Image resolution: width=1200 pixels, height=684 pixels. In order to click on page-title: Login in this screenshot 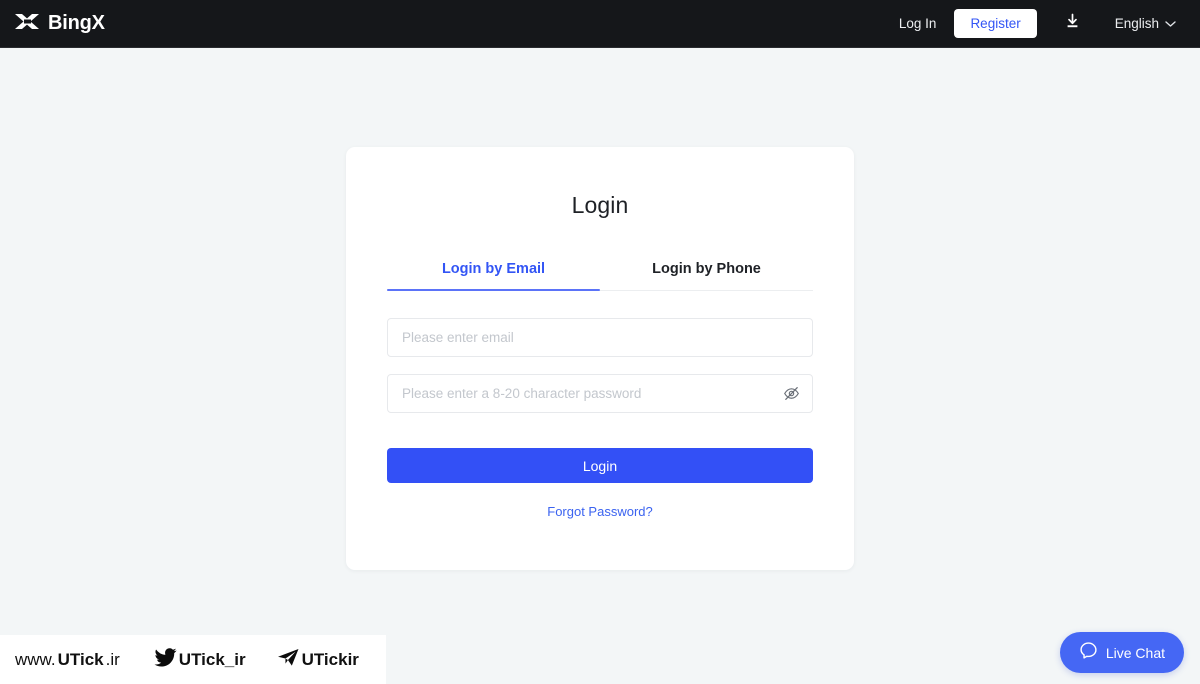, I will do `click(600, 205)`.